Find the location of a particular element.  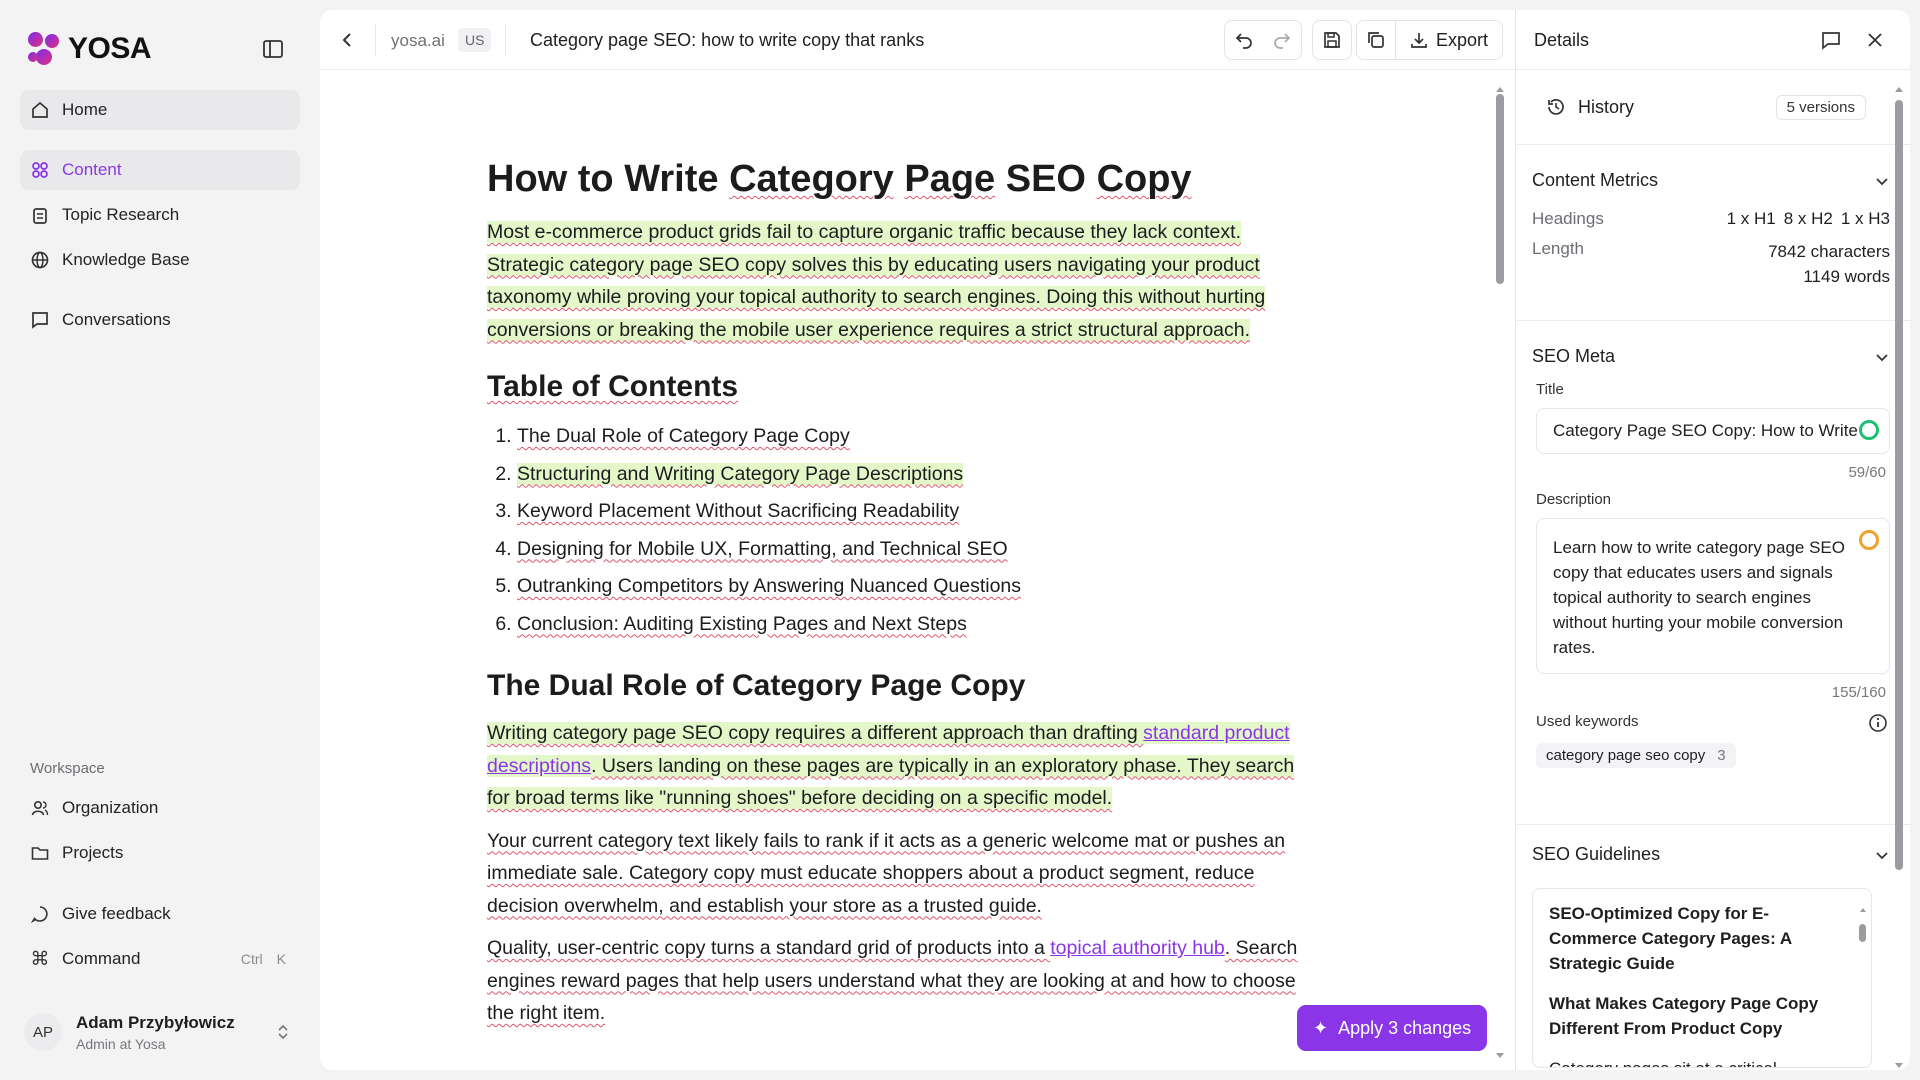

undo-icon is located at coordinates (1243, 41).